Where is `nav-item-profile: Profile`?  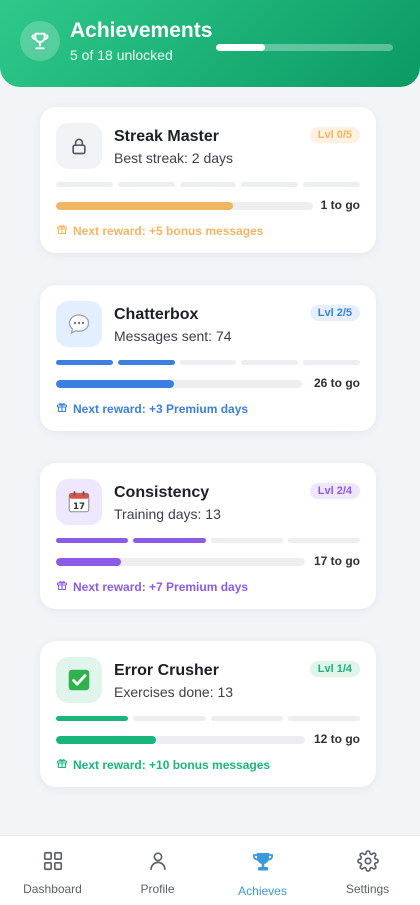 nav-item-profile: Profile is located at coordinates (157, 870).